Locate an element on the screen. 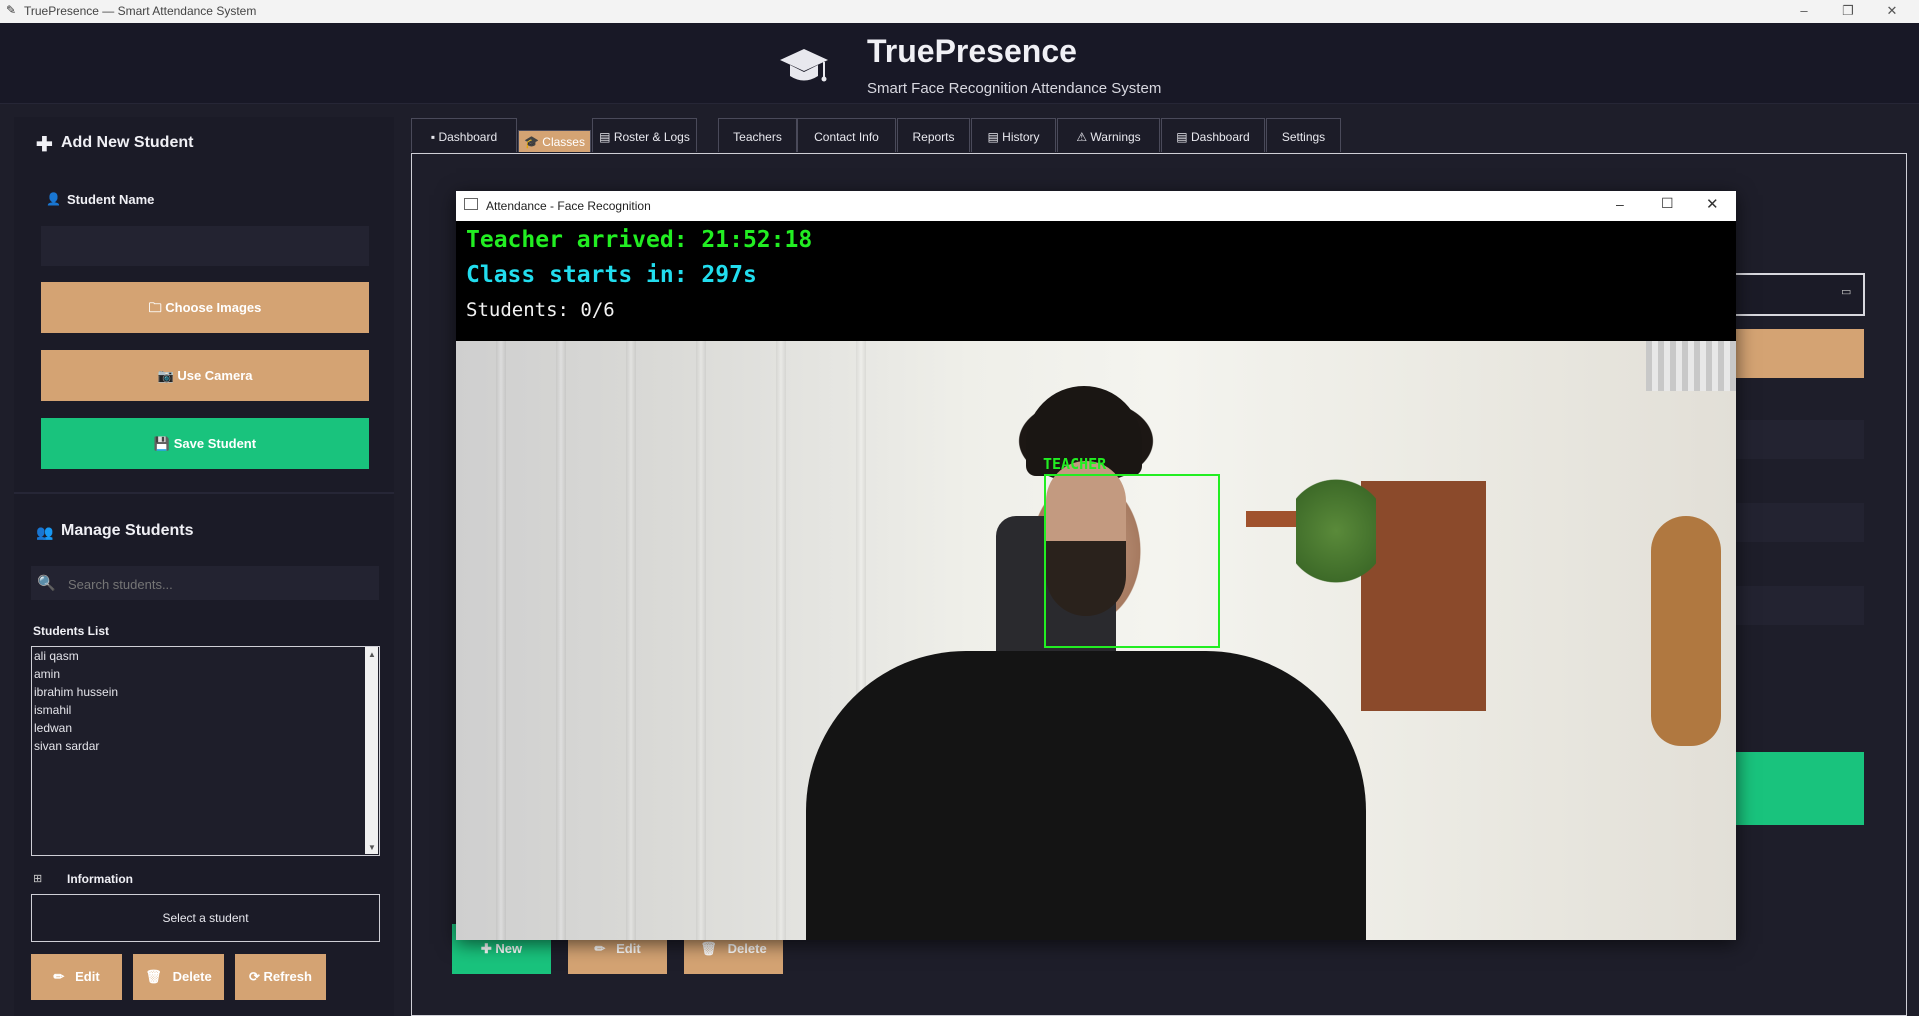  class-starts-text: Class starts in: 297s is located at coordinates (611, 275).